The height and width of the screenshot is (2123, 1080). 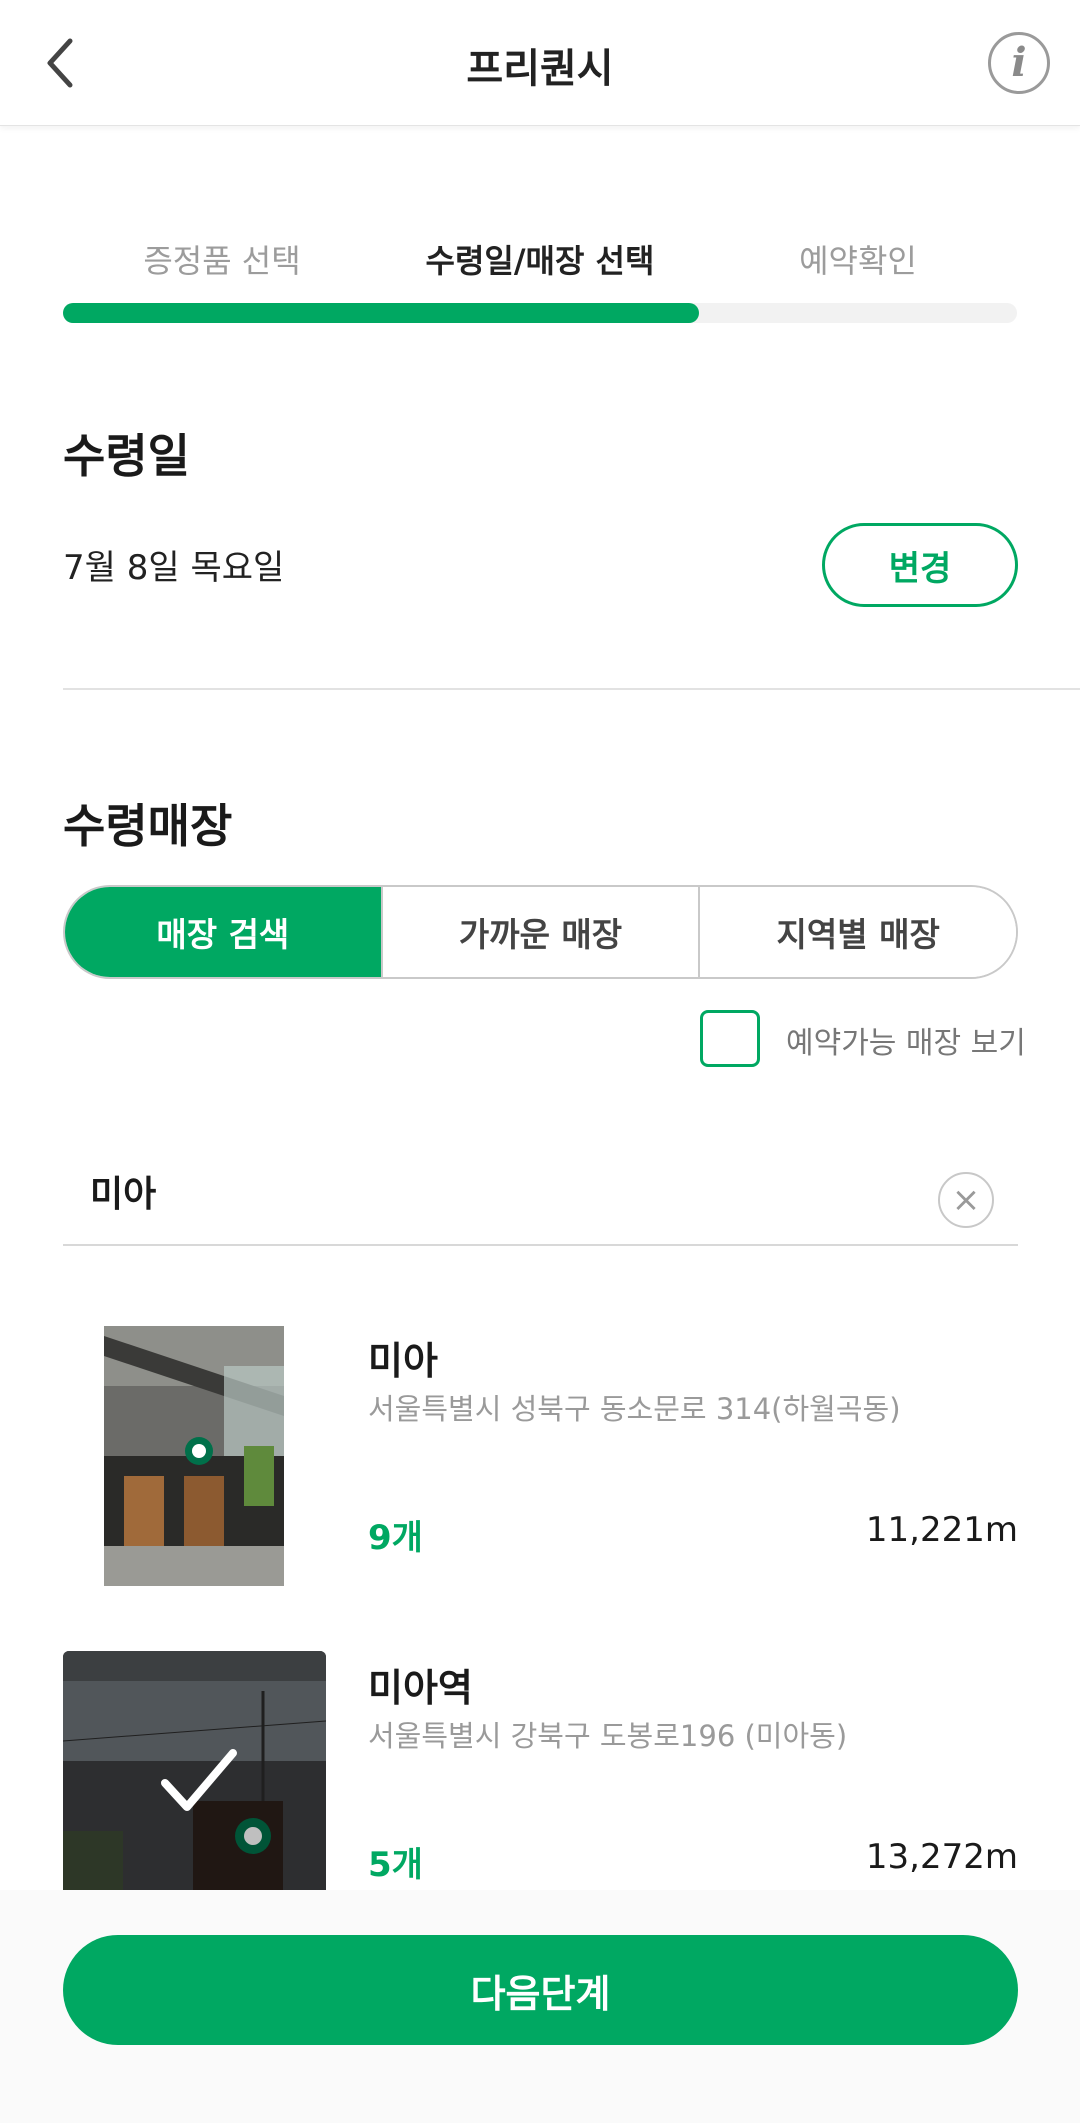 What do you see at coordinates (395, 1865) in the screenshot?
I see `store-stock-count: 5개` at bounding box center [395, 1865].